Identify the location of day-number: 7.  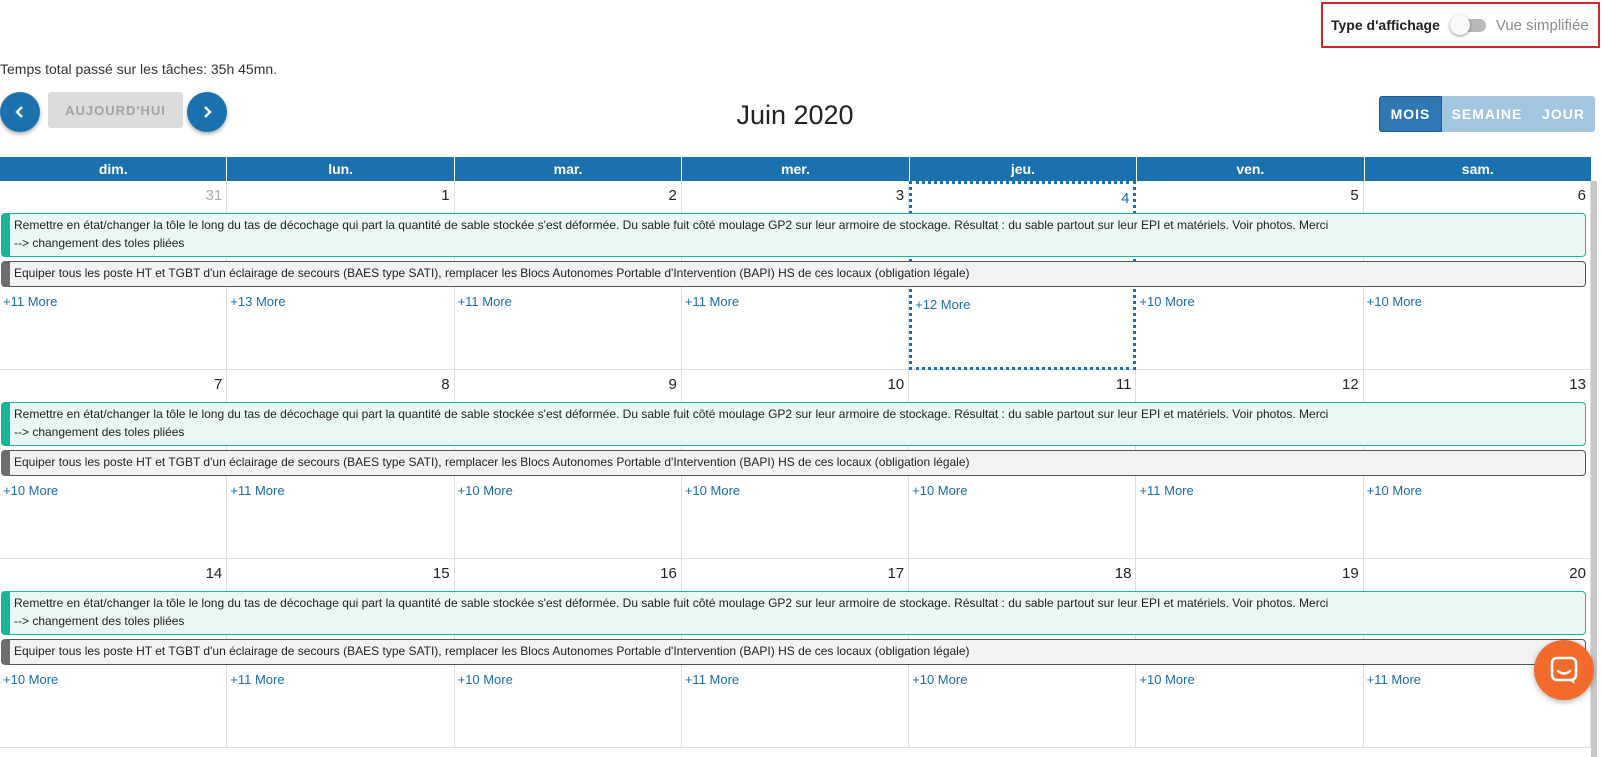
(218, 384).